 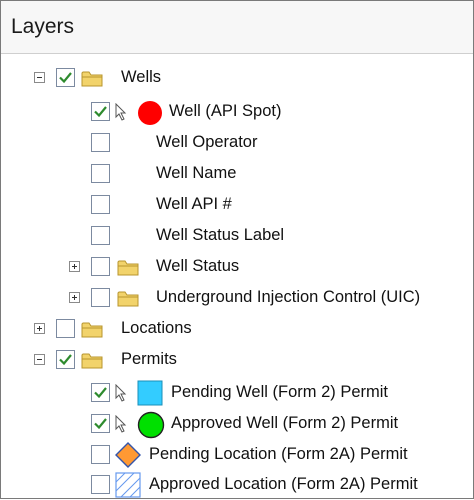 What do you see at coordinates (43, 26) in the screenshot?
I see `panel-title: Layers` at bounding box center [43, 26].